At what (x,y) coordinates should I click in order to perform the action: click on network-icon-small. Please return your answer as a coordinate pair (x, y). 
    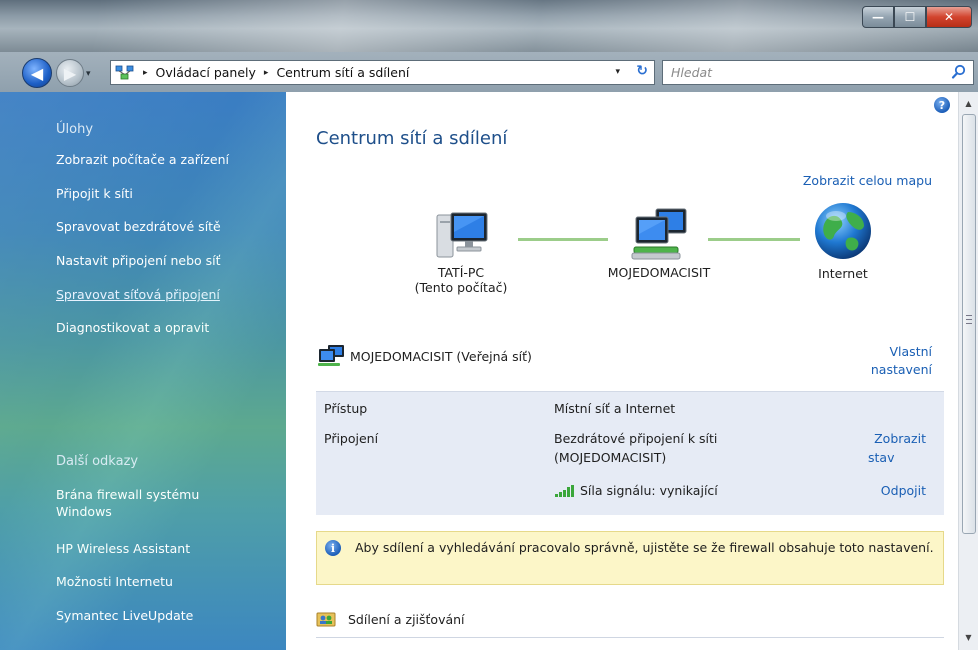
    Looking at the image, I should click on (331, 356).